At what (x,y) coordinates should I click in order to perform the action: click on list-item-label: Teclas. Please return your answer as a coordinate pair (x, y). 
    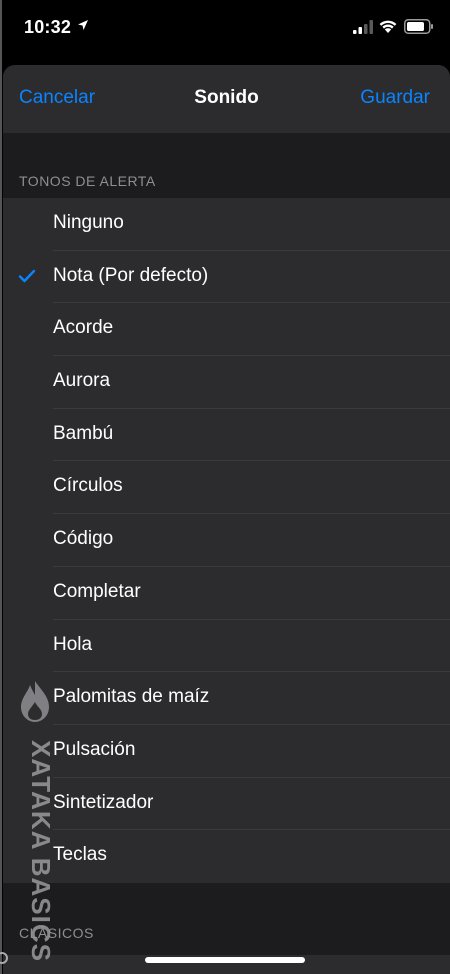
    Looking at the image, I should click on (80, 855).